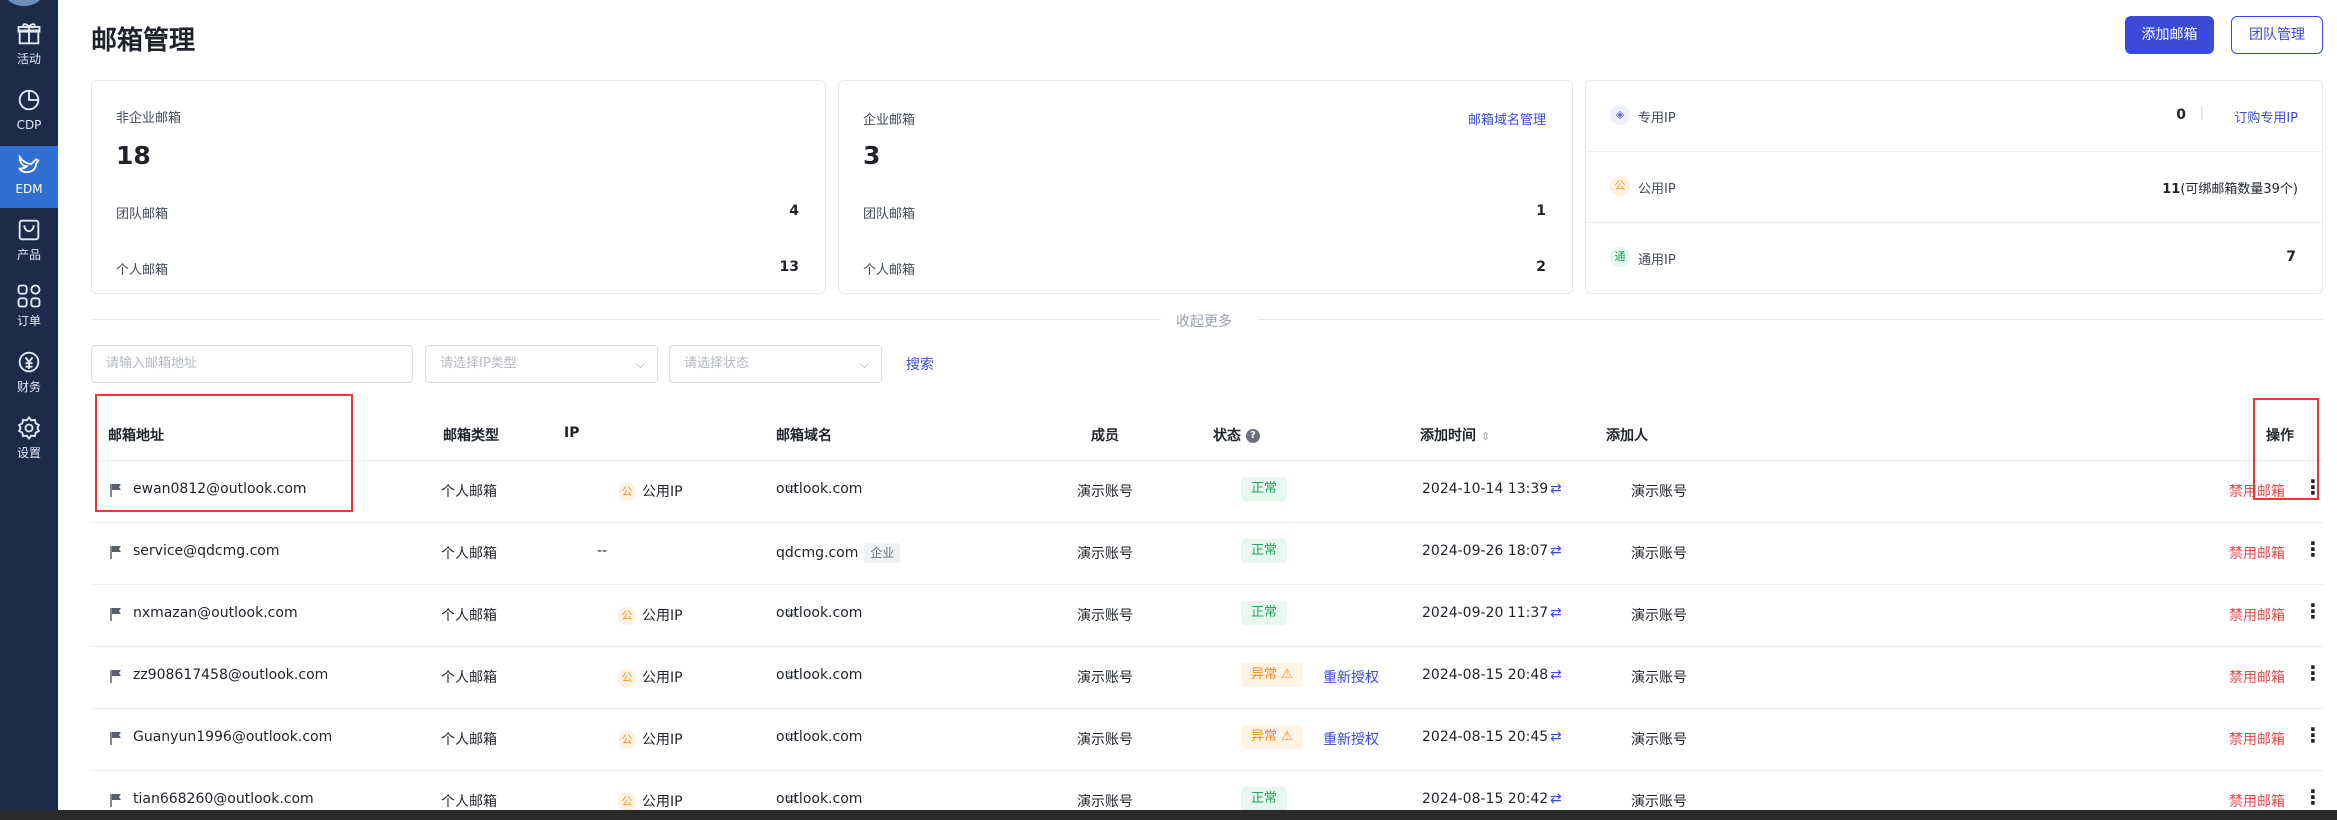 The width and height of the screenshot is (2337, 820). Describe the element at coordinates (1455, 435) in the screenshot. I see `column-header-added-time: 添加时间 ⇕` at that location.